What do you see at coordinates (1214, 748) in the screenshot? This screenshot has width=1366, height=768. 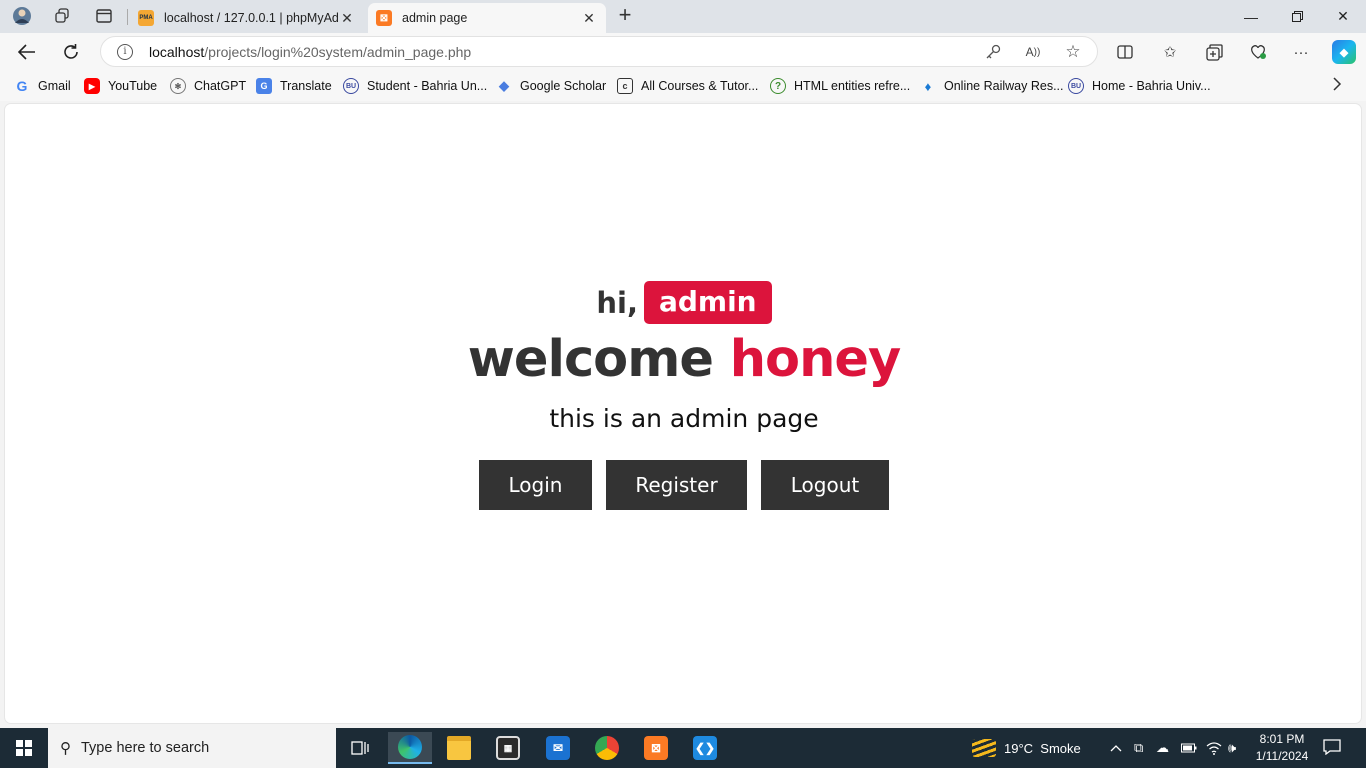 I see `wifi-icon` at bounding box center [1214, 748].